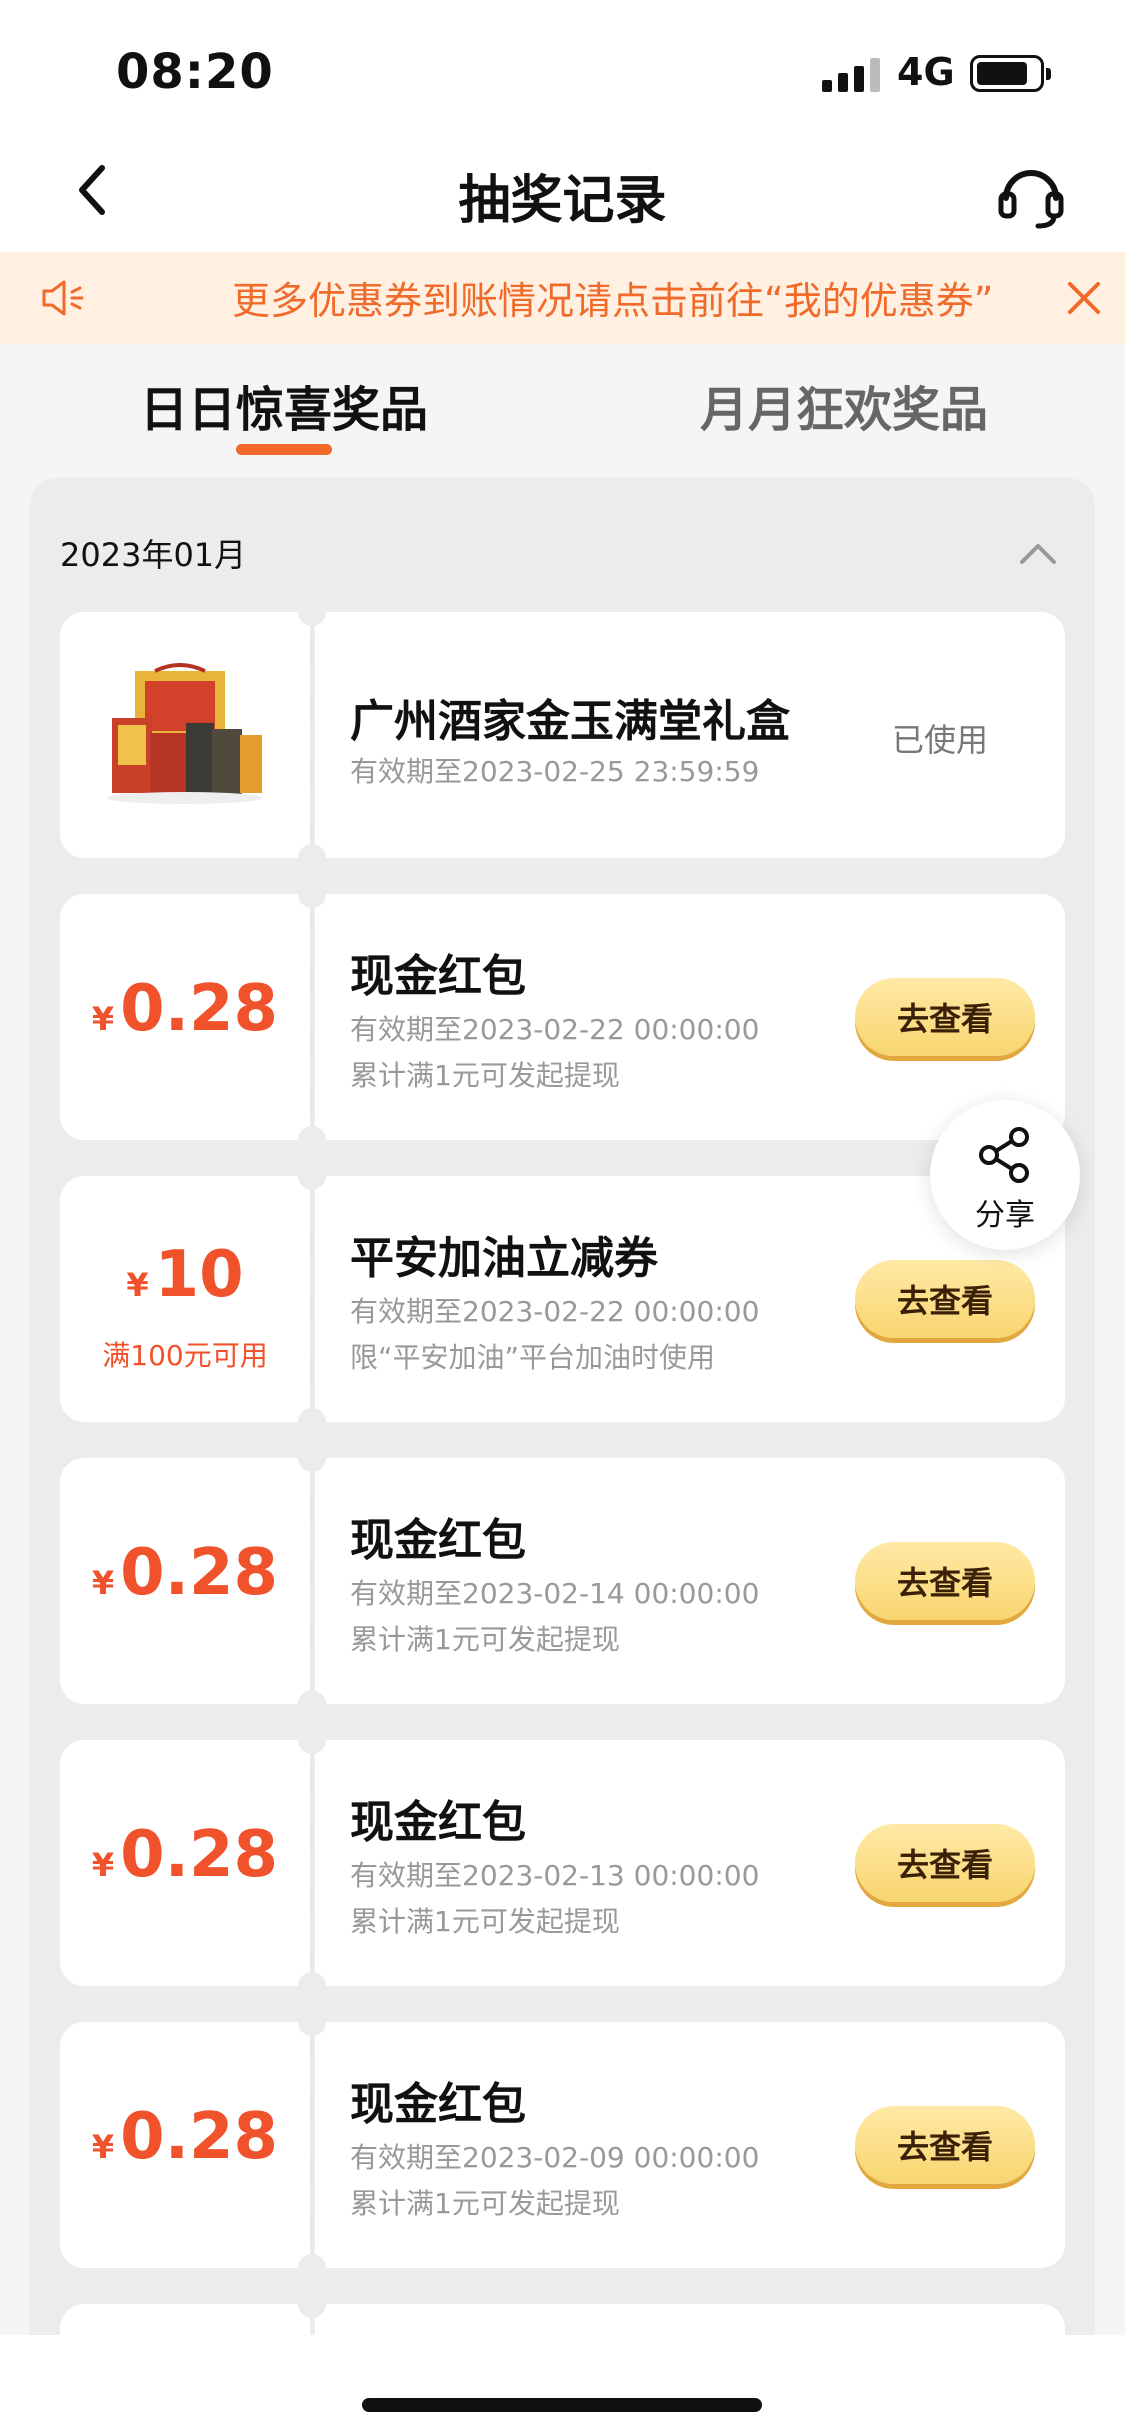 This screenshot has height=2435, width=1125. I want to click on prize-validity: 有效期至2023-02-14 00:00:00, so click(555, 1593).